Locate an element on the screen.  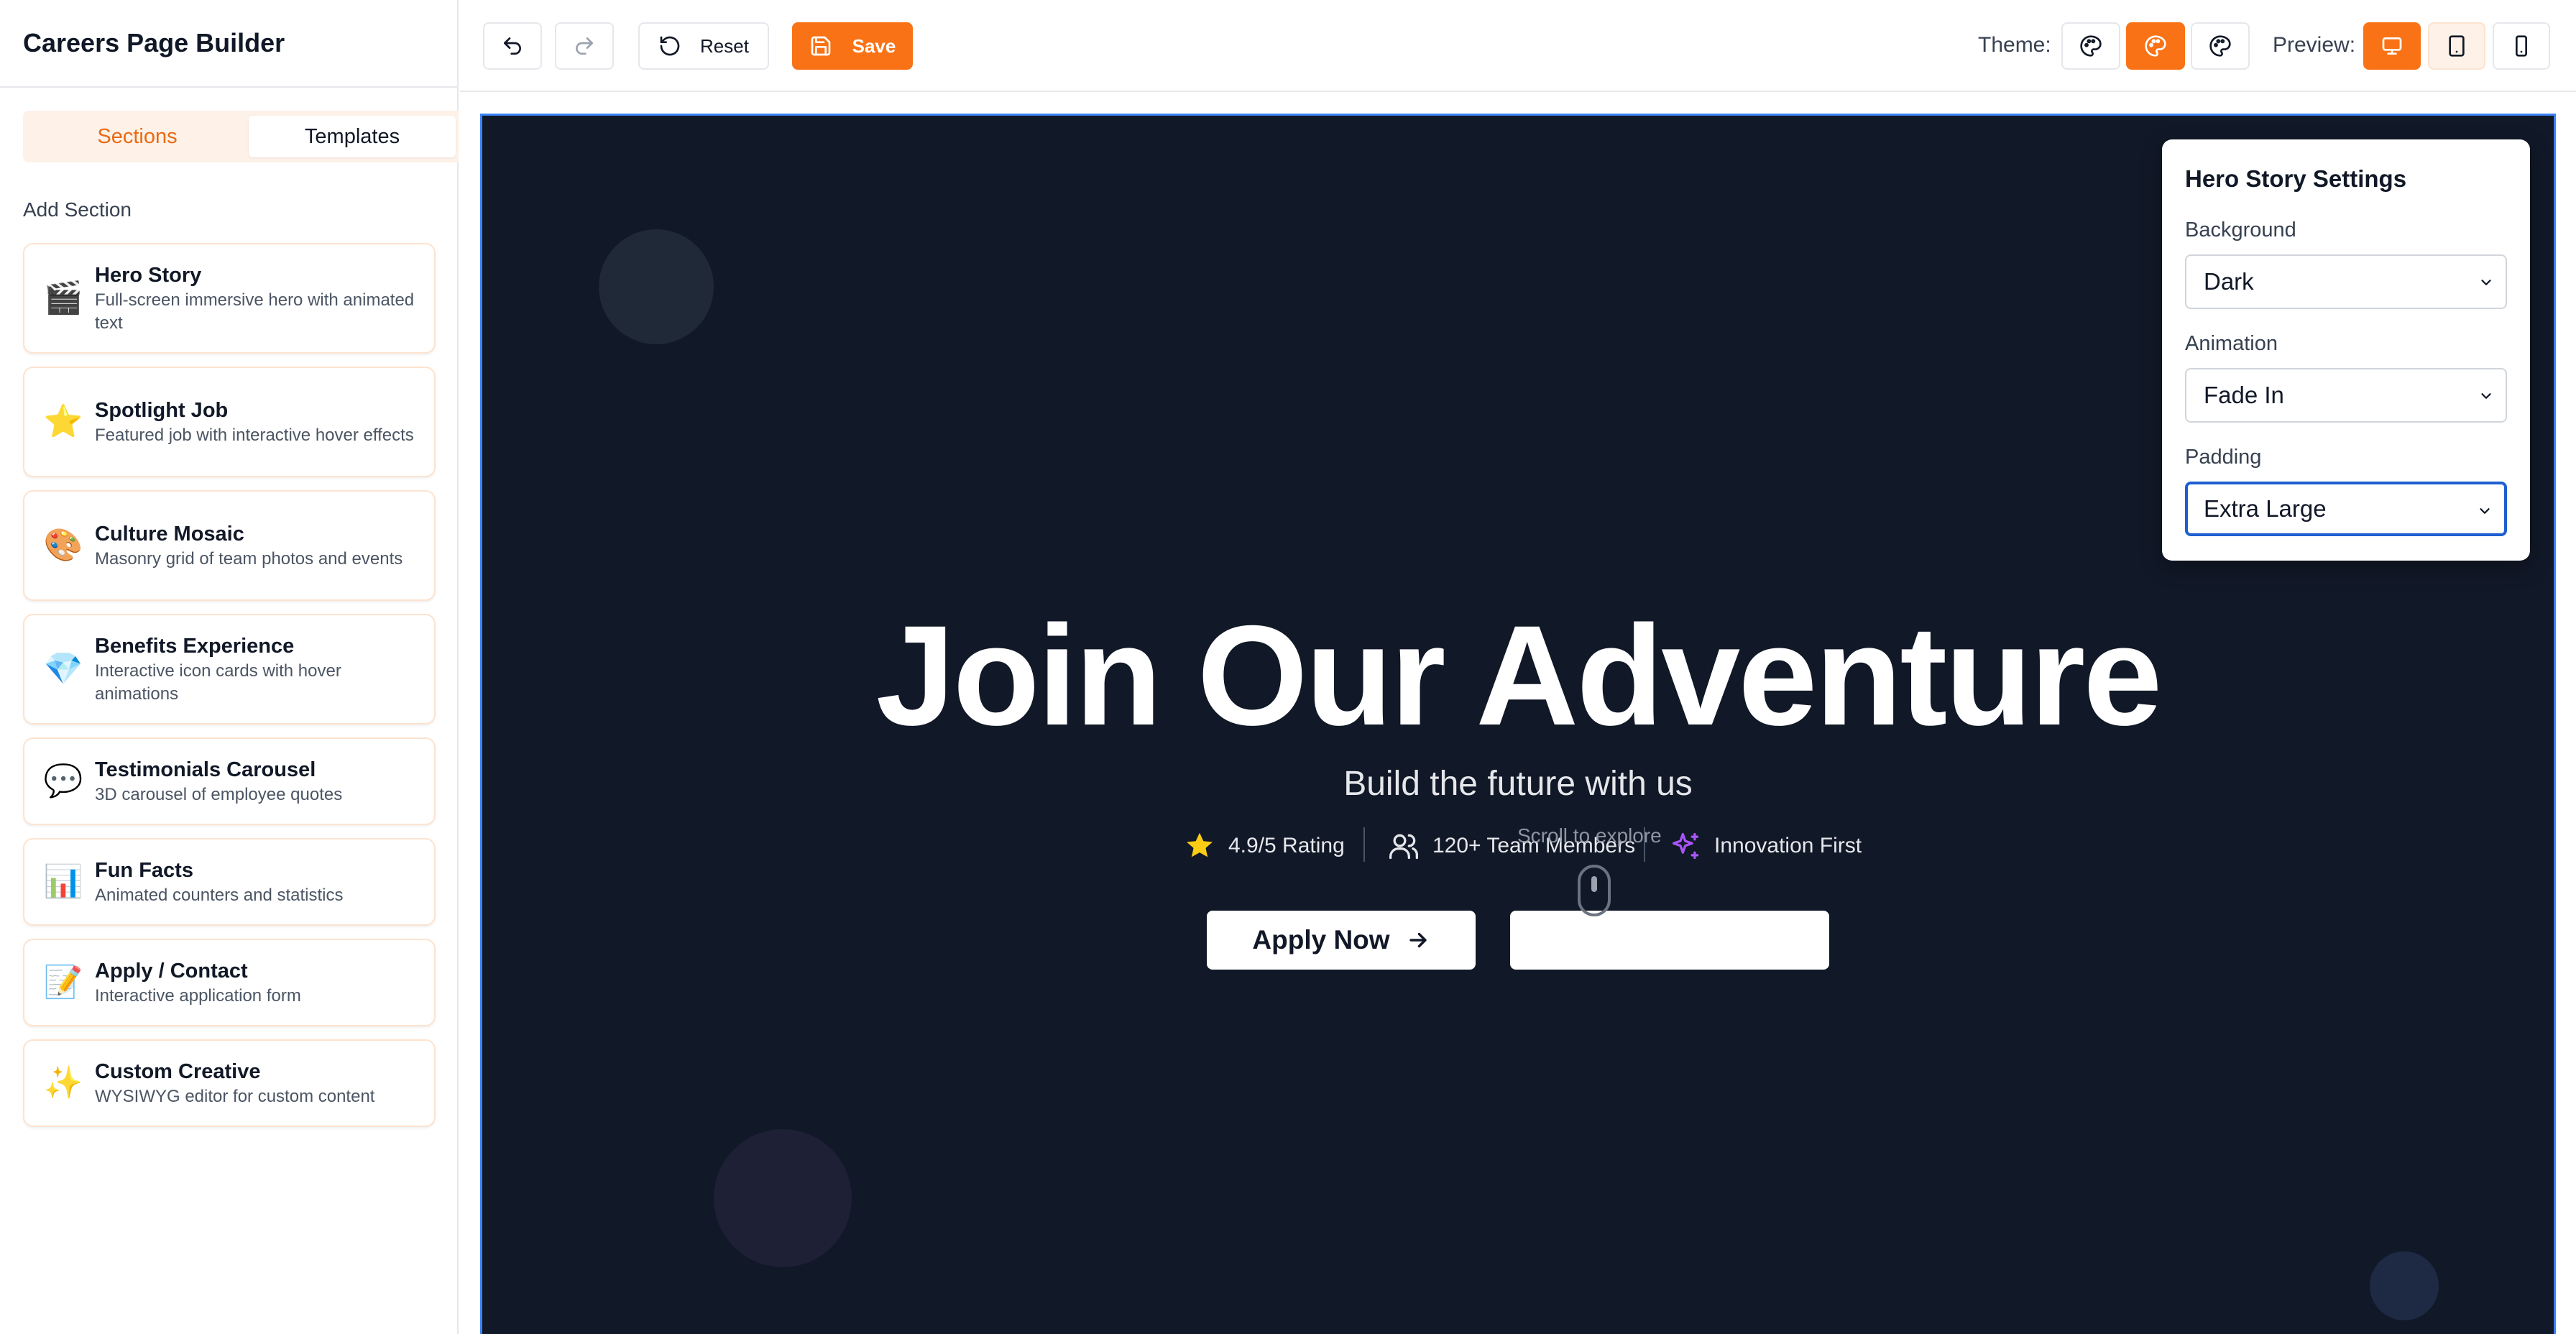
section-card-description: Masonry grid of team photos and events is located at coordinates (249, 559).